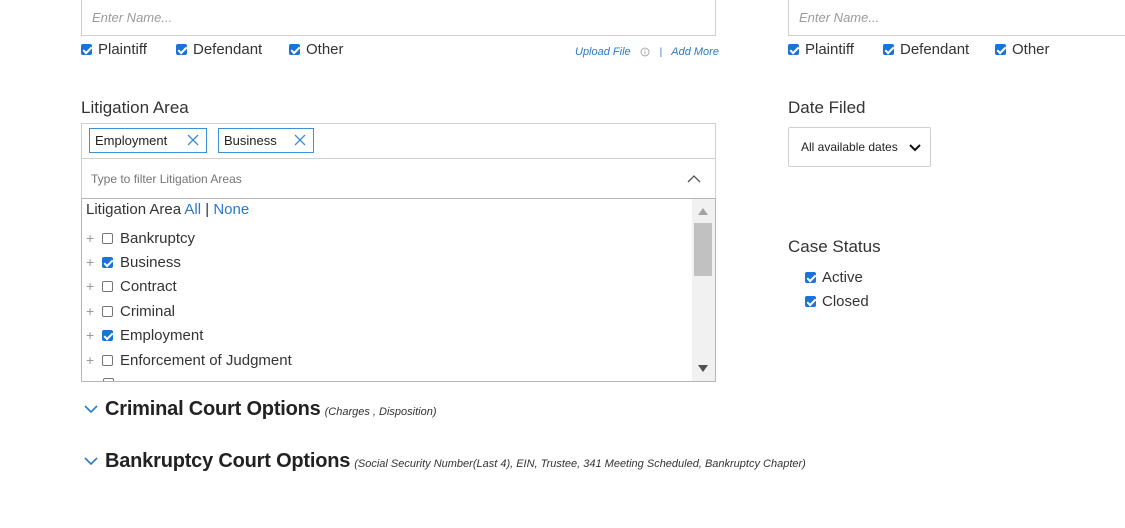 The image size is (1125, 528). What do you see at coordinates (131, 140) in the screenshot?
I see `tag-label: Employment` at bounding box center [131, 140].